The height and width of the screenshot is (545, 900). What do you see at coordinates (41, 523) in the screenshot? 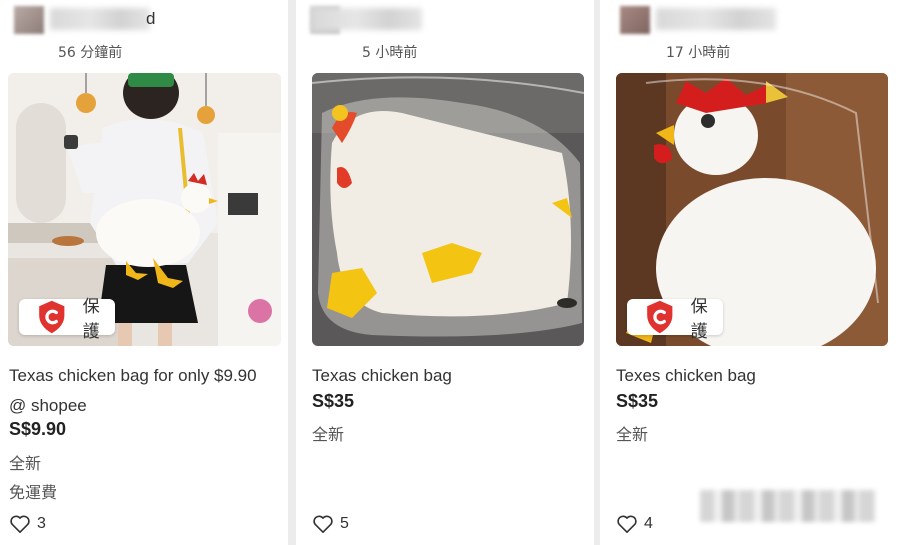
I see `like-count: 3` at bounding box center [41, 523].